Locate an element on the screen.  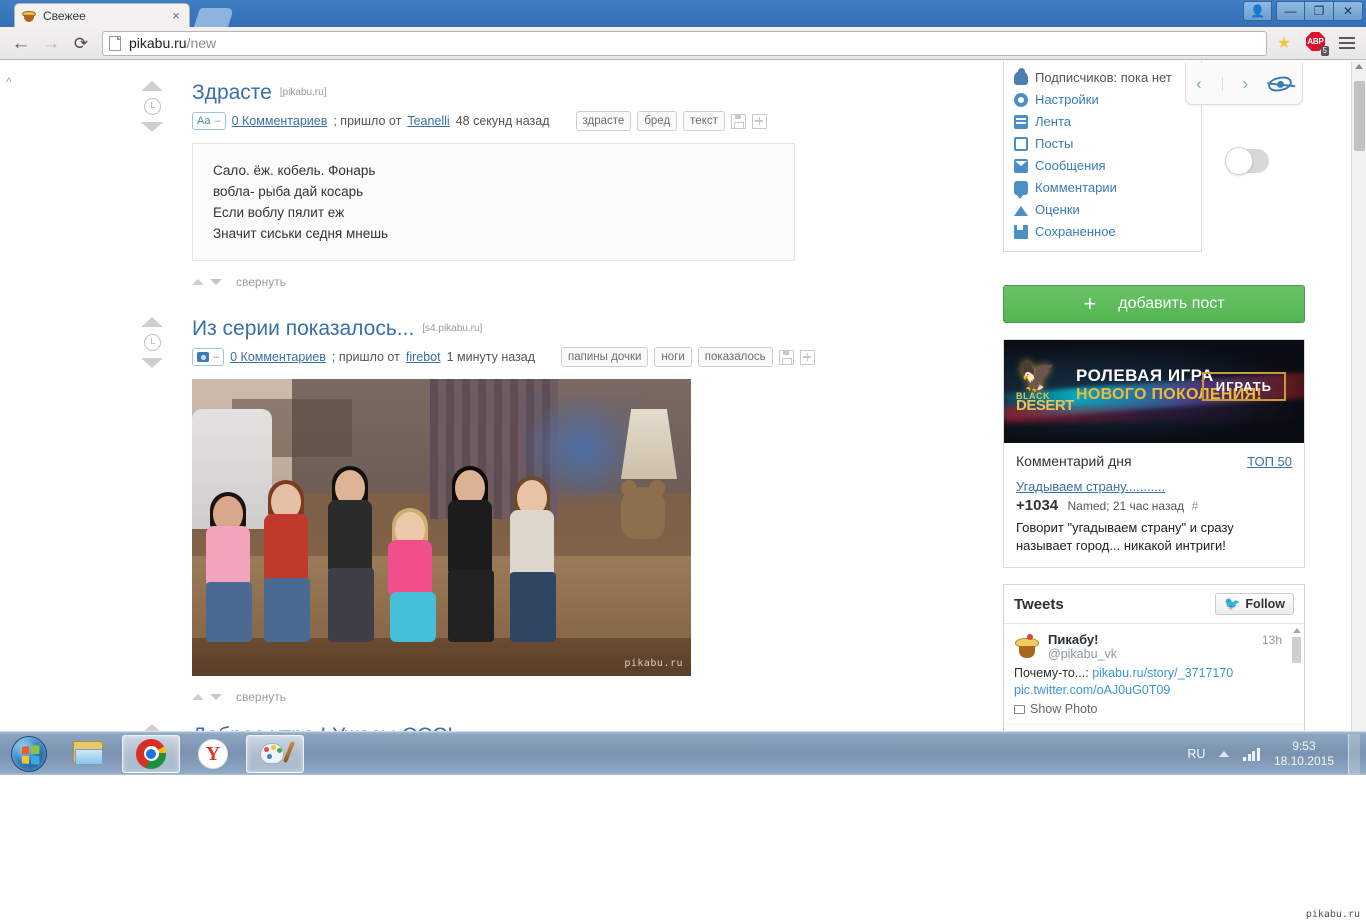
clock: 9:53 18.10.2015 is located at coordinates (1304, 754).